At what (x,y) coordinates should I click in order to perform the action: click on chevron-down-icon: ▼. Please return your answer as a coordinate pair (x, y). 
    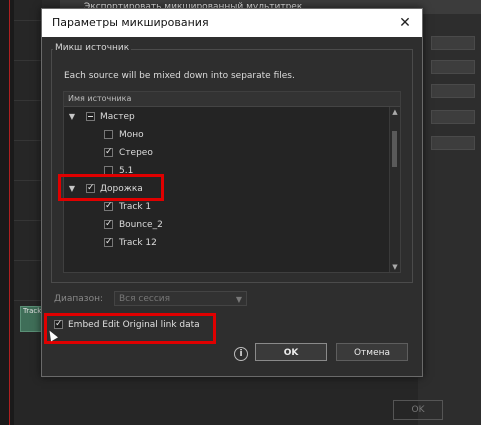
    Looking at the image, I should click on (238, 299).